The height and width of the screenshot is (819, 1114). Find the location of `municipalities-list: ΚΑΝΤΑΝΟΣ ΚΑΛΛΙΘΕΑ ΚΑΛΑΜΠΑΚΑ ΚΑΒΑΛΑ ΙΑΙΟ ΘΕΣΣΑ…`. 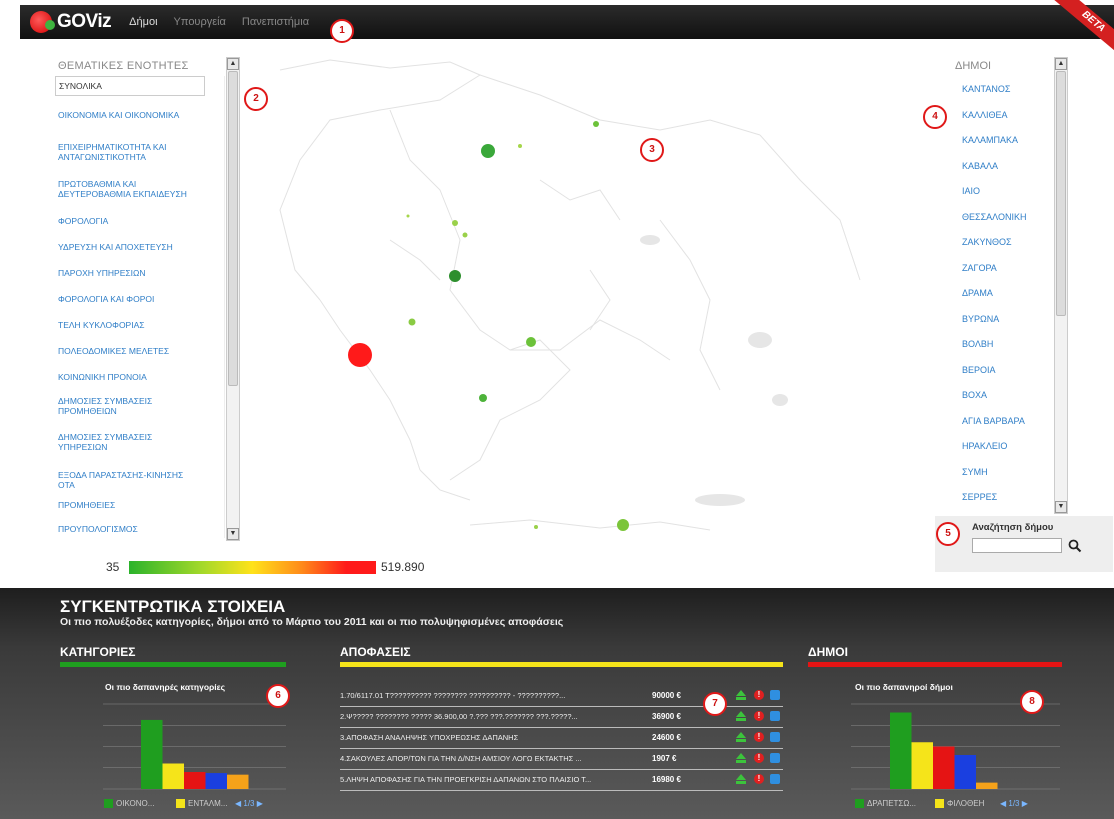

municipalities-list: ΚΑΝΤΑΝΟΣ ΚΑΛΛΙΘΕΑ ΚΑΛΑΜΠΑΚΑ ΚΑΒΑΛΑ ΙΑΙΟ ΘΕΣΣΑ… is located at coordinates (1000, 294).